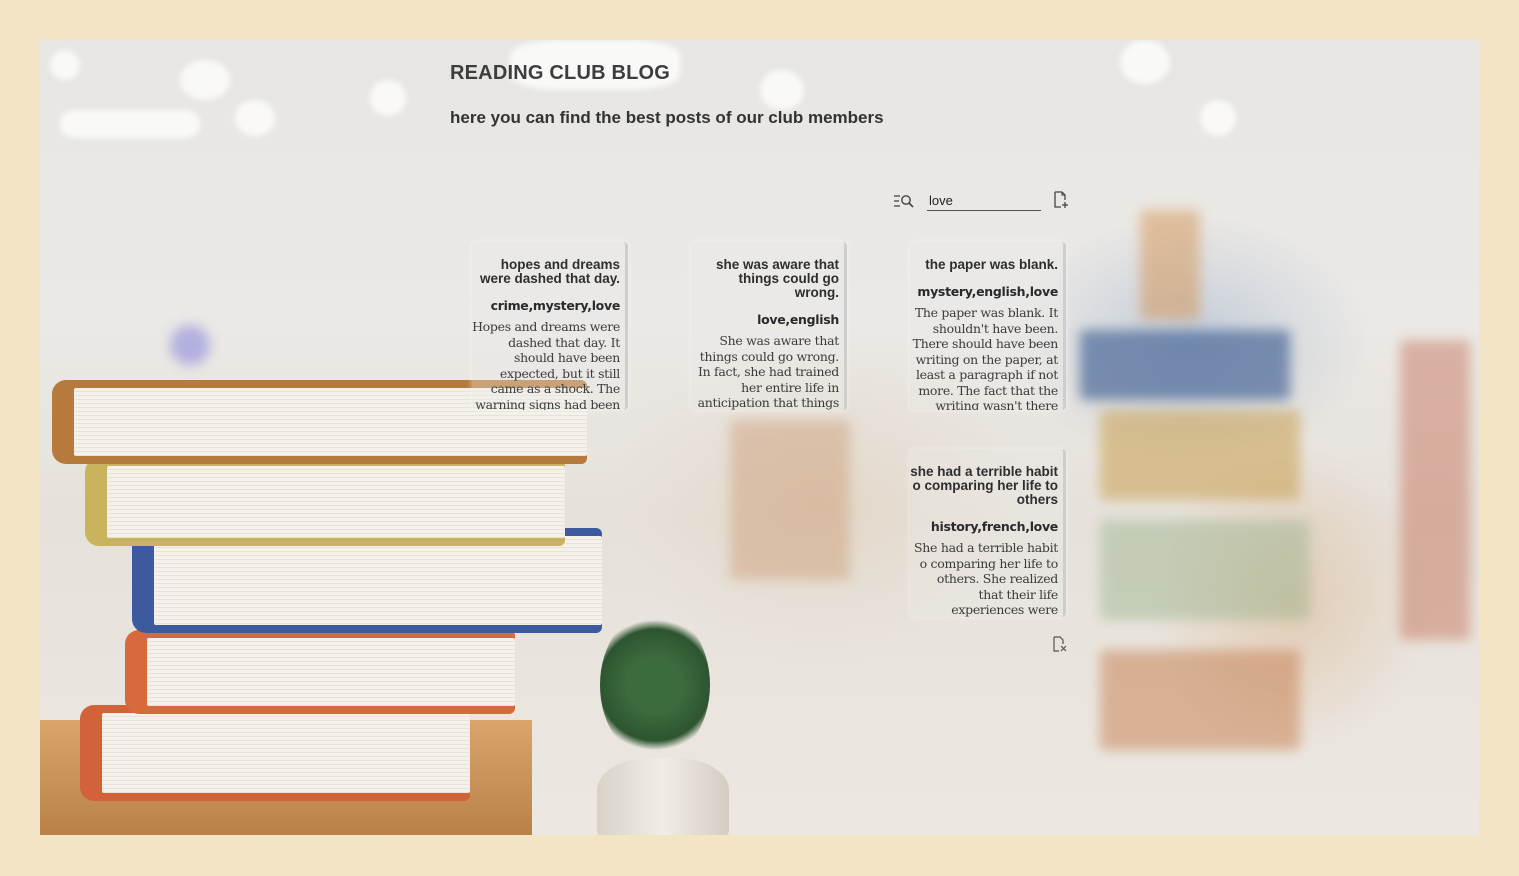  I want to click on search-input, so click(984, 200).